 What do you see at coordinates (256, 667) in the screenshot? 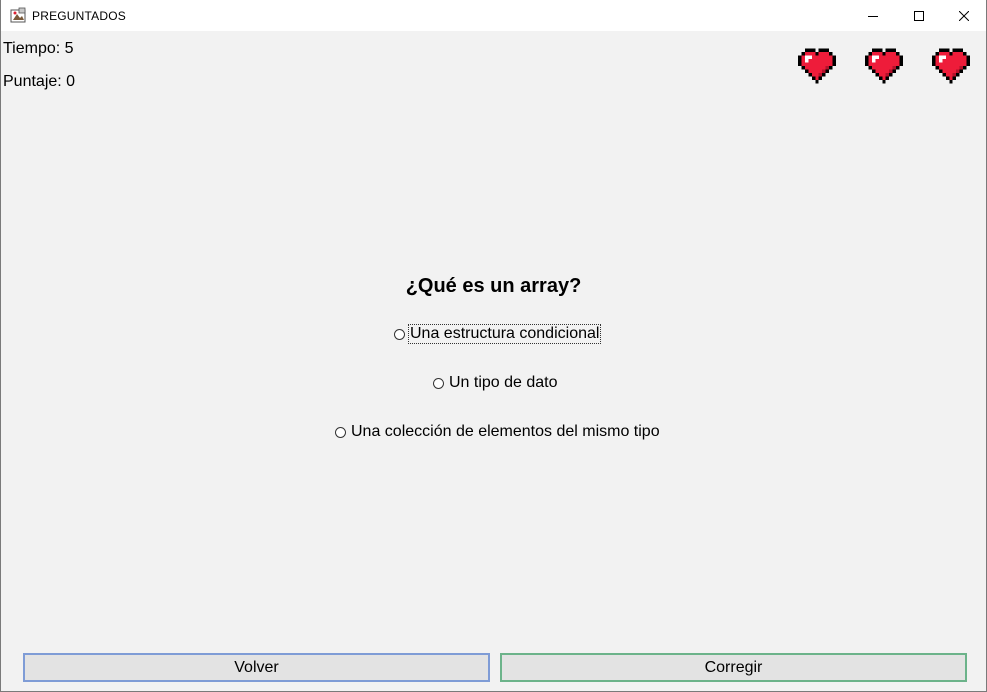
I see `back-button: Volver` at bounding box center [256, 667].